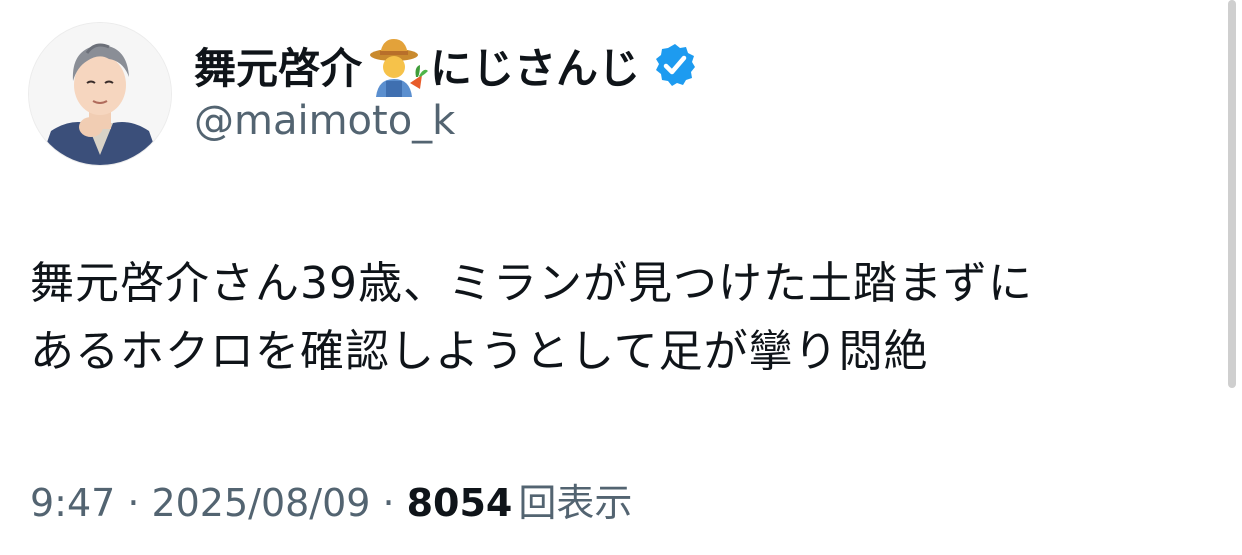  I want to click on tweet-meta: 9:47 · 2025/08/09 · 8054 回表示, so click(331, 499).